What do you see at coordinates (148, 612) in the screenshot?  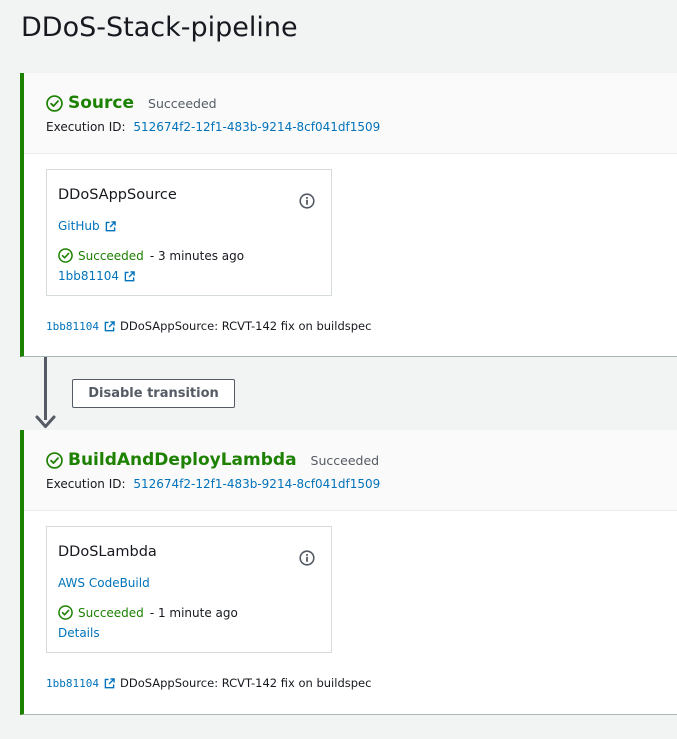 I see `action-status-row: Succeeded - 1 minute ago` at bounding box center [148, 612].